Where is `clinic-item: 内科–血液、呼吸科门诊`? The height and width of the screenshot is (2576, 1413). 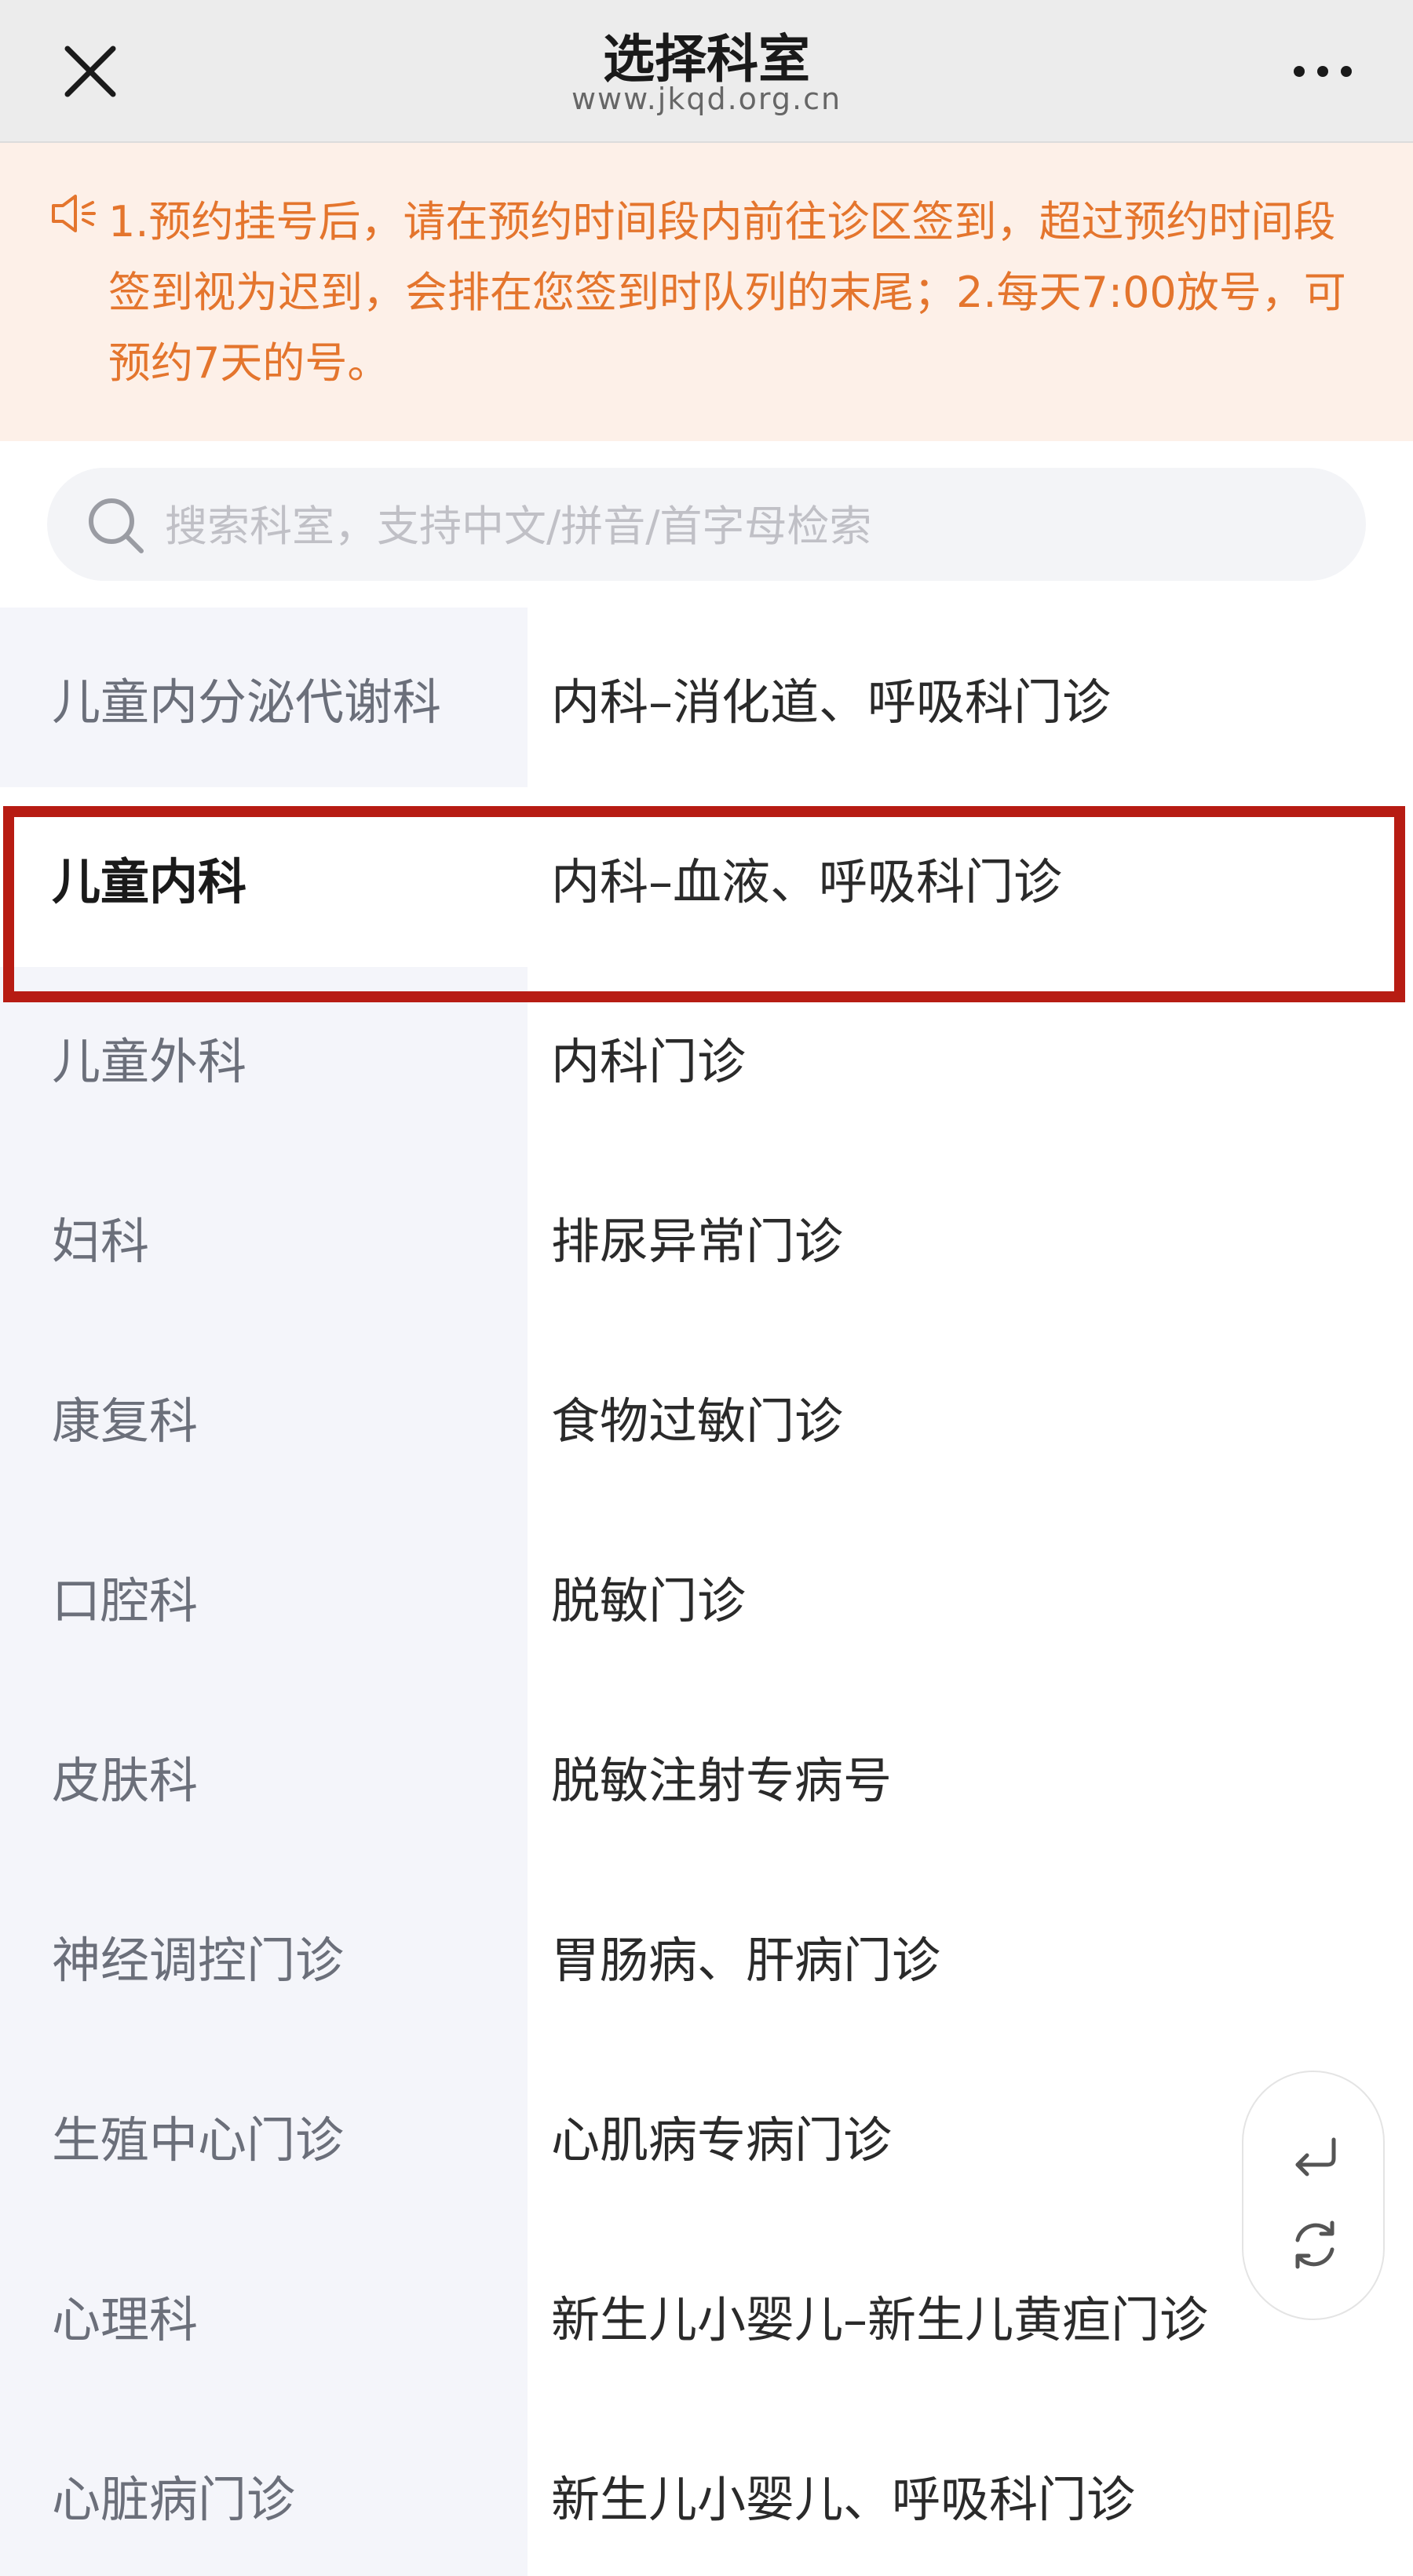
clinic-item: 内科–血液、呼吸科门诊 is located at coordinates (970, 877).